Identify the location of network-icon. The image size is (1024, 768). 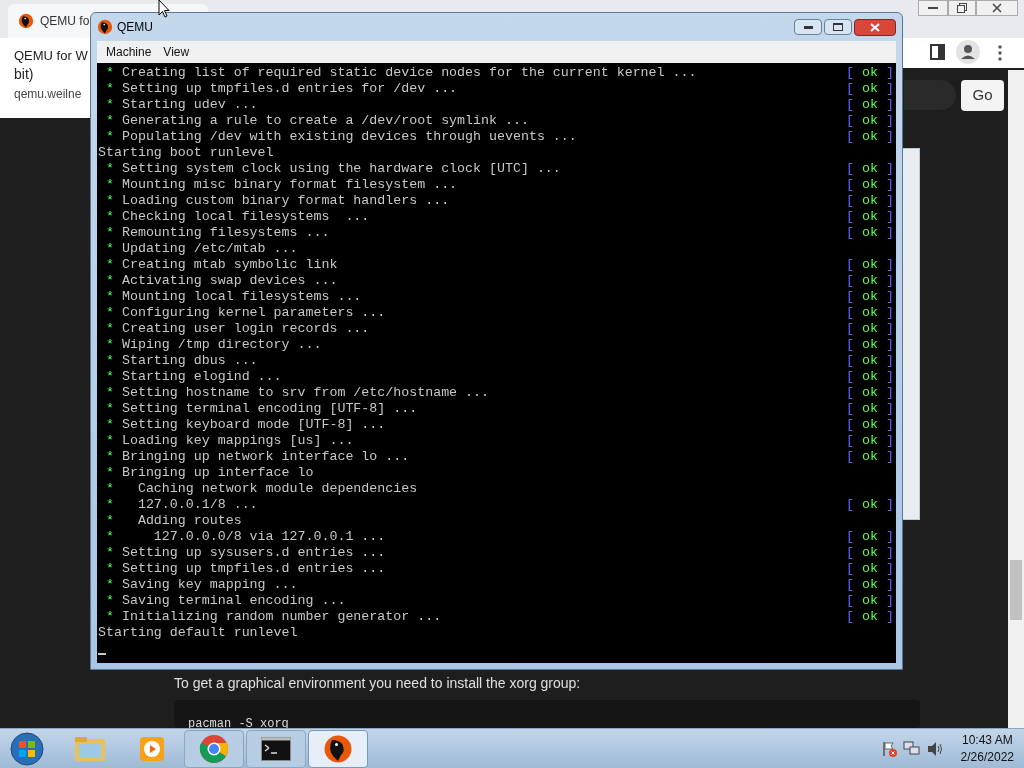
(911, 748).